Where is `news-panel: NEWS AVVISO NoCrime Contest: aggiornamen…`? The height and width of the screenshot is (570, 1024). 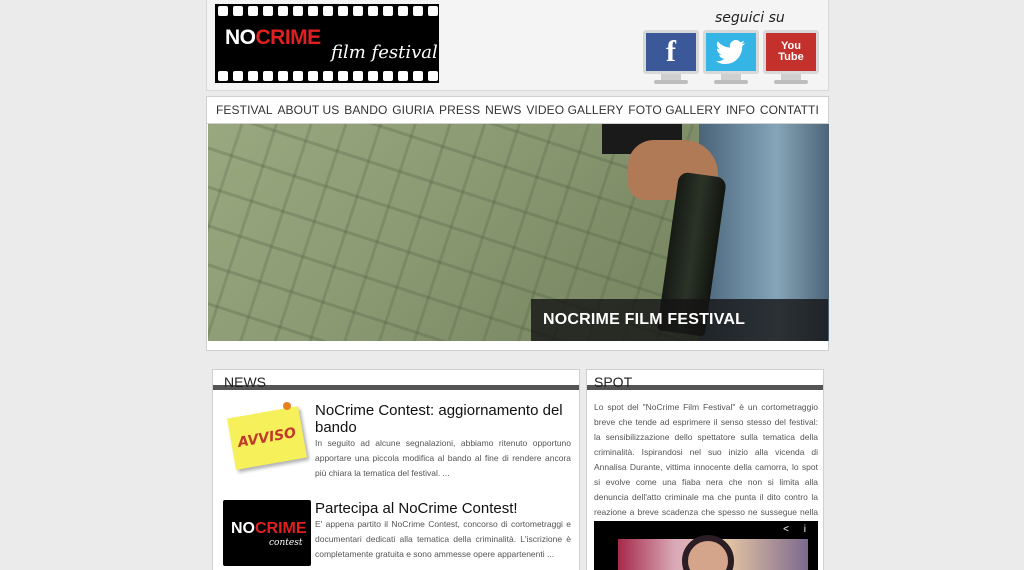 news-panel: NEWS AVVISO NoCrime Contest: aggiornamen… is located at coordinates (396, 469).